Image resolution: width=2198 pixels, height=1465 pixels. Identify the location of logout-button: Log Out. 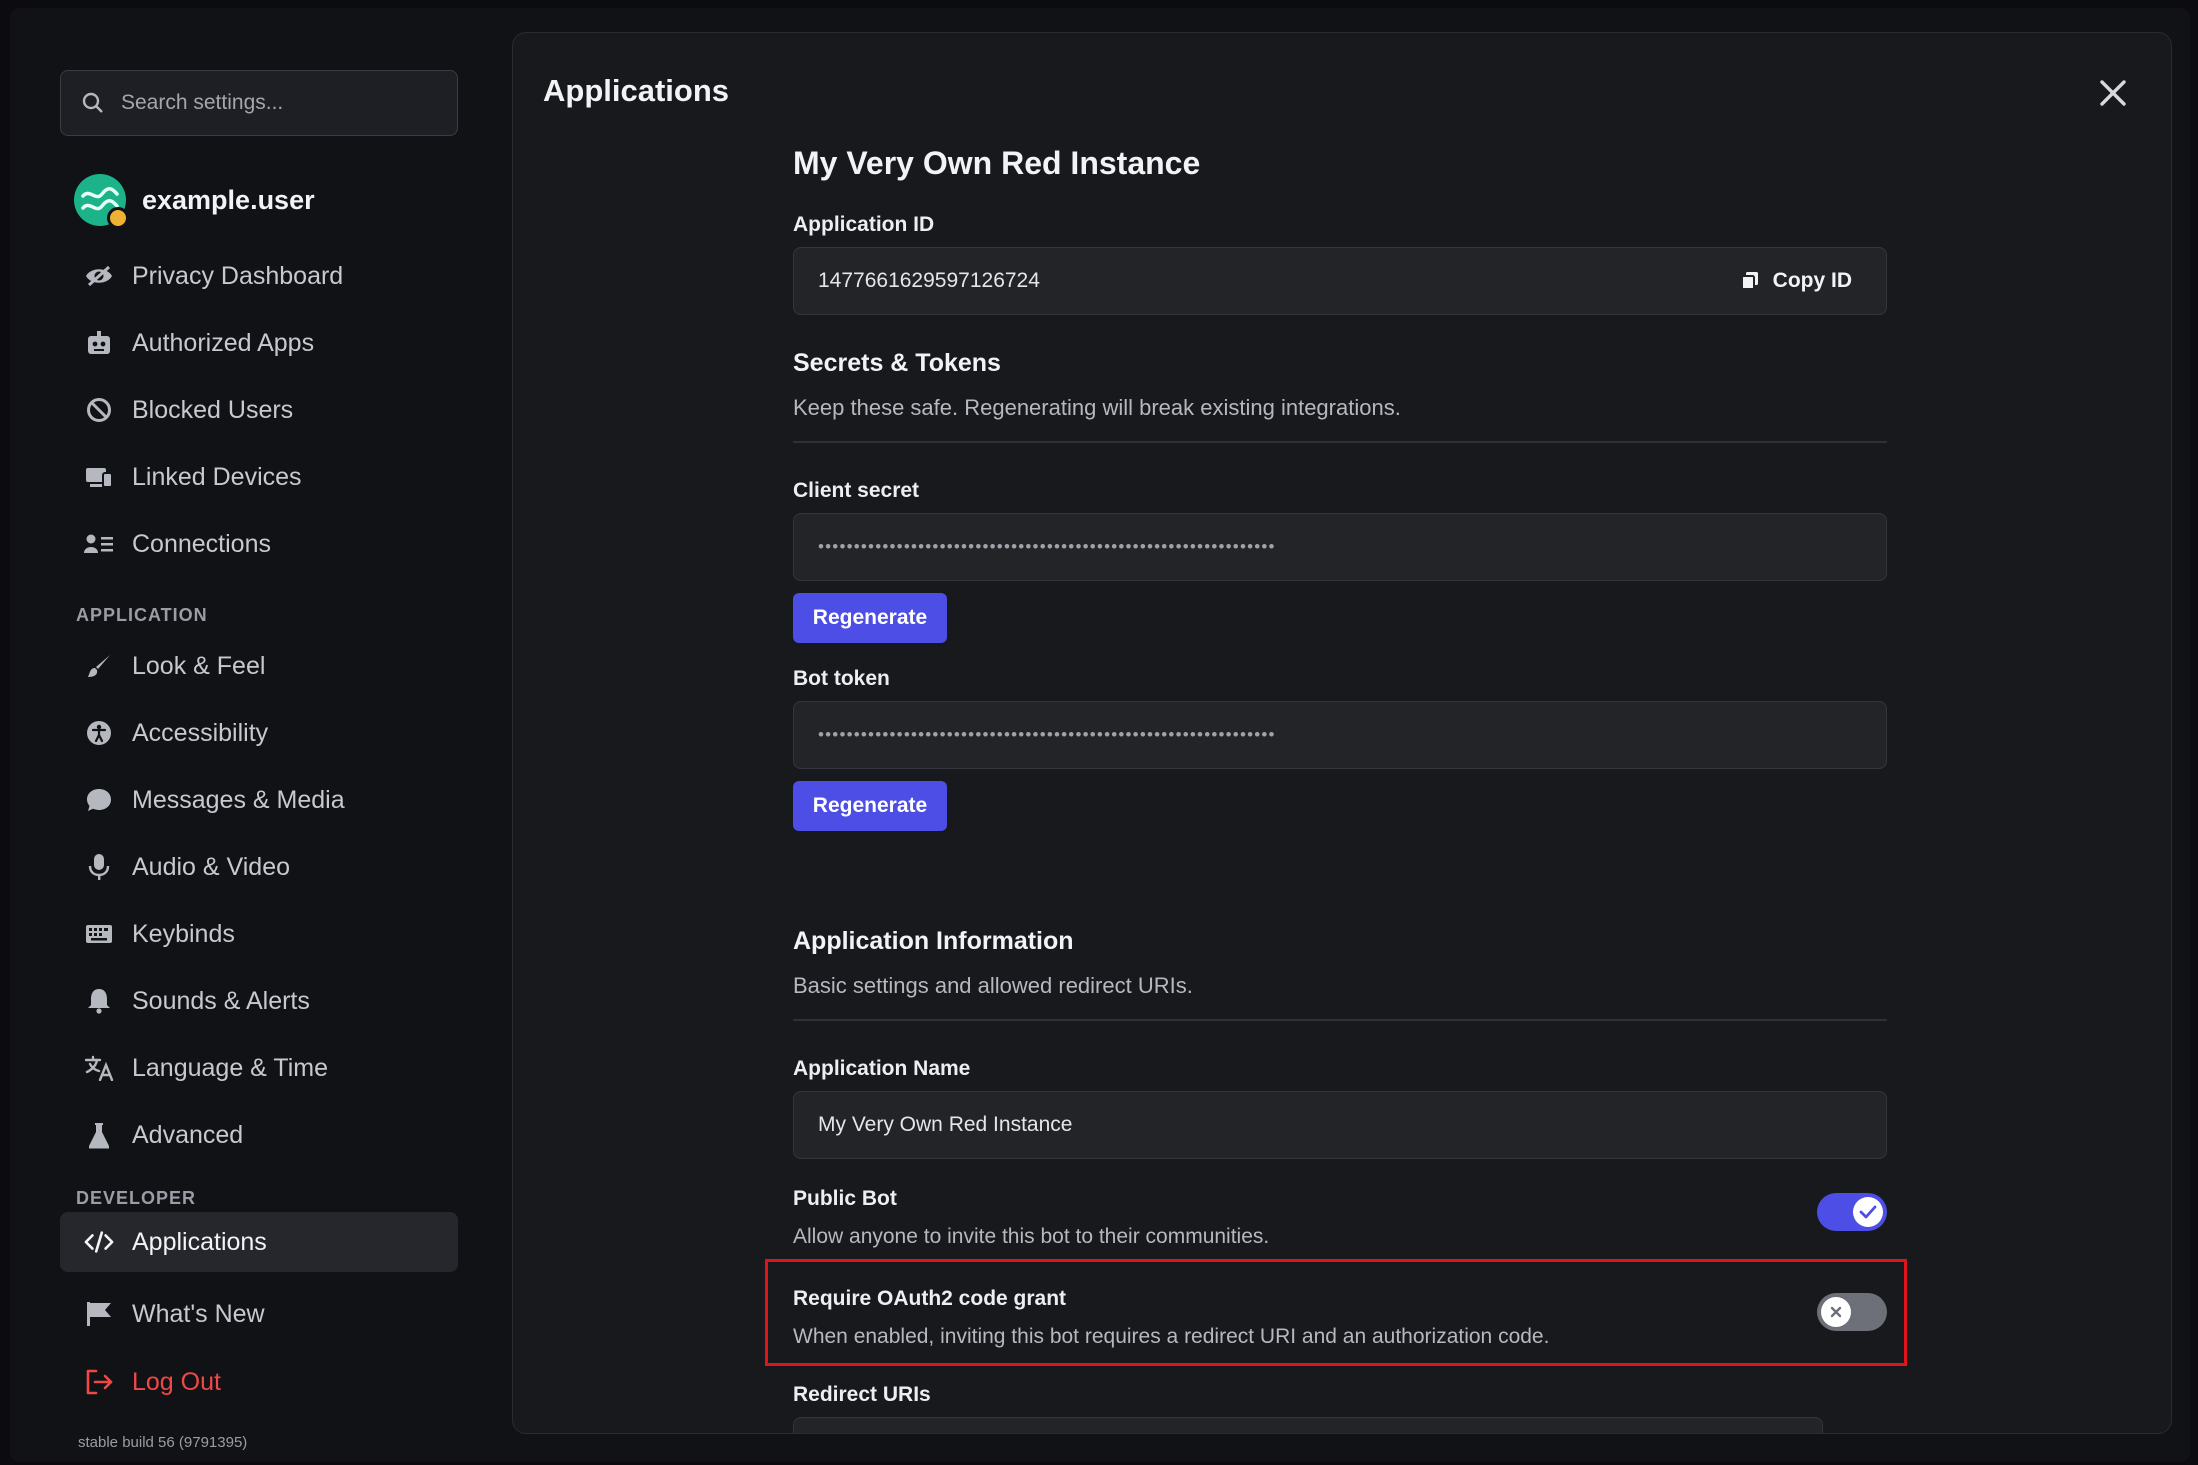
(259, 1382).